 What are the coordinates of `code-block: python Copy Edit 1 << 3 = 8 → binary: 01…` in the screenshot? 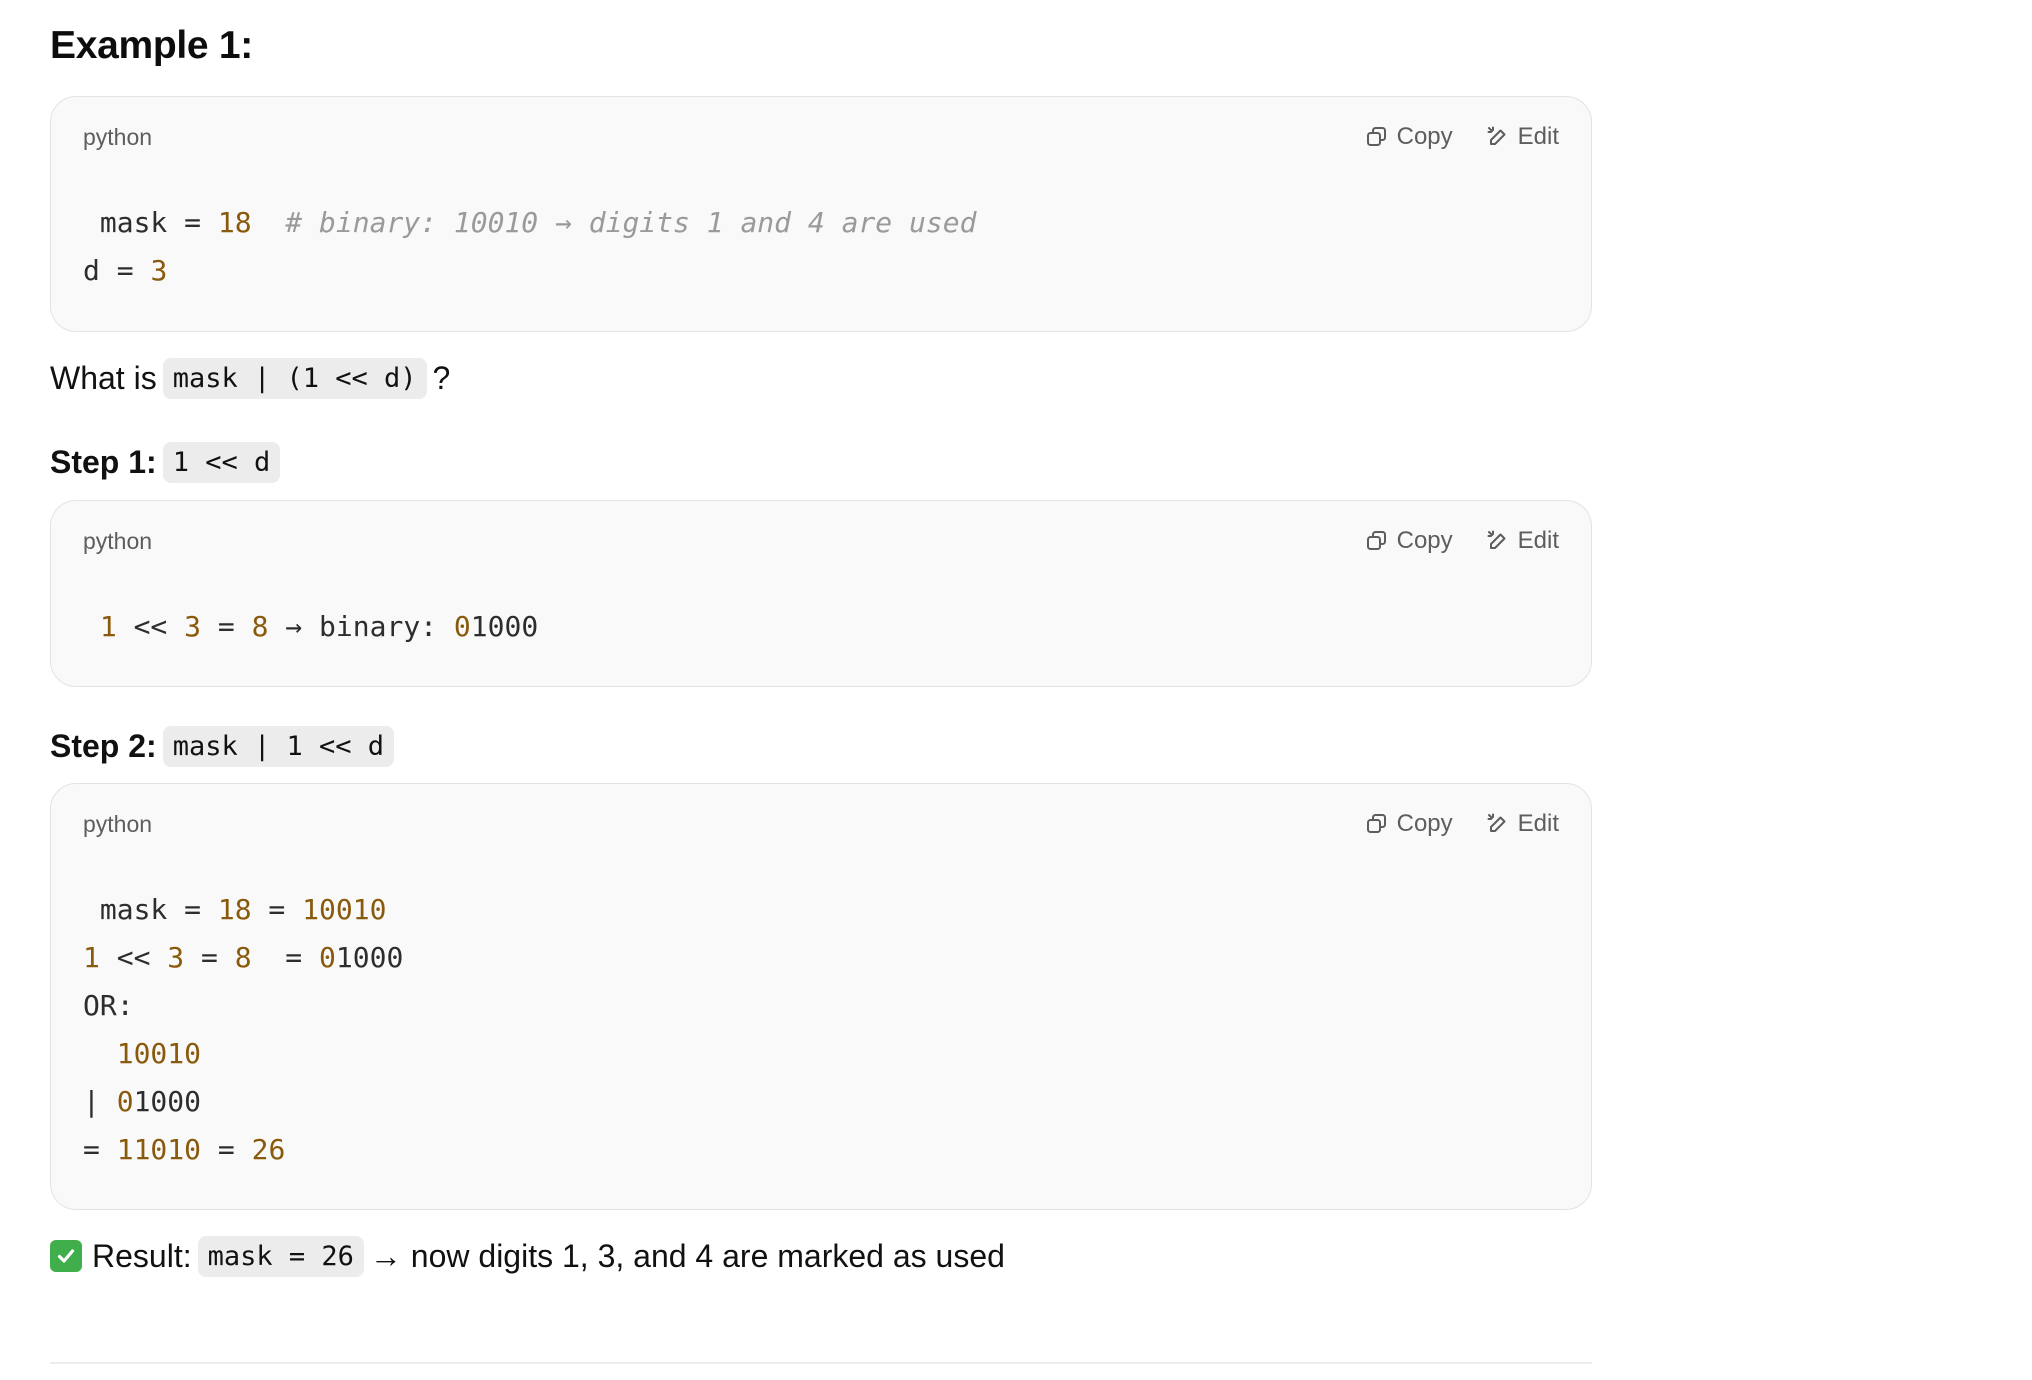 It's located at (821, 593).